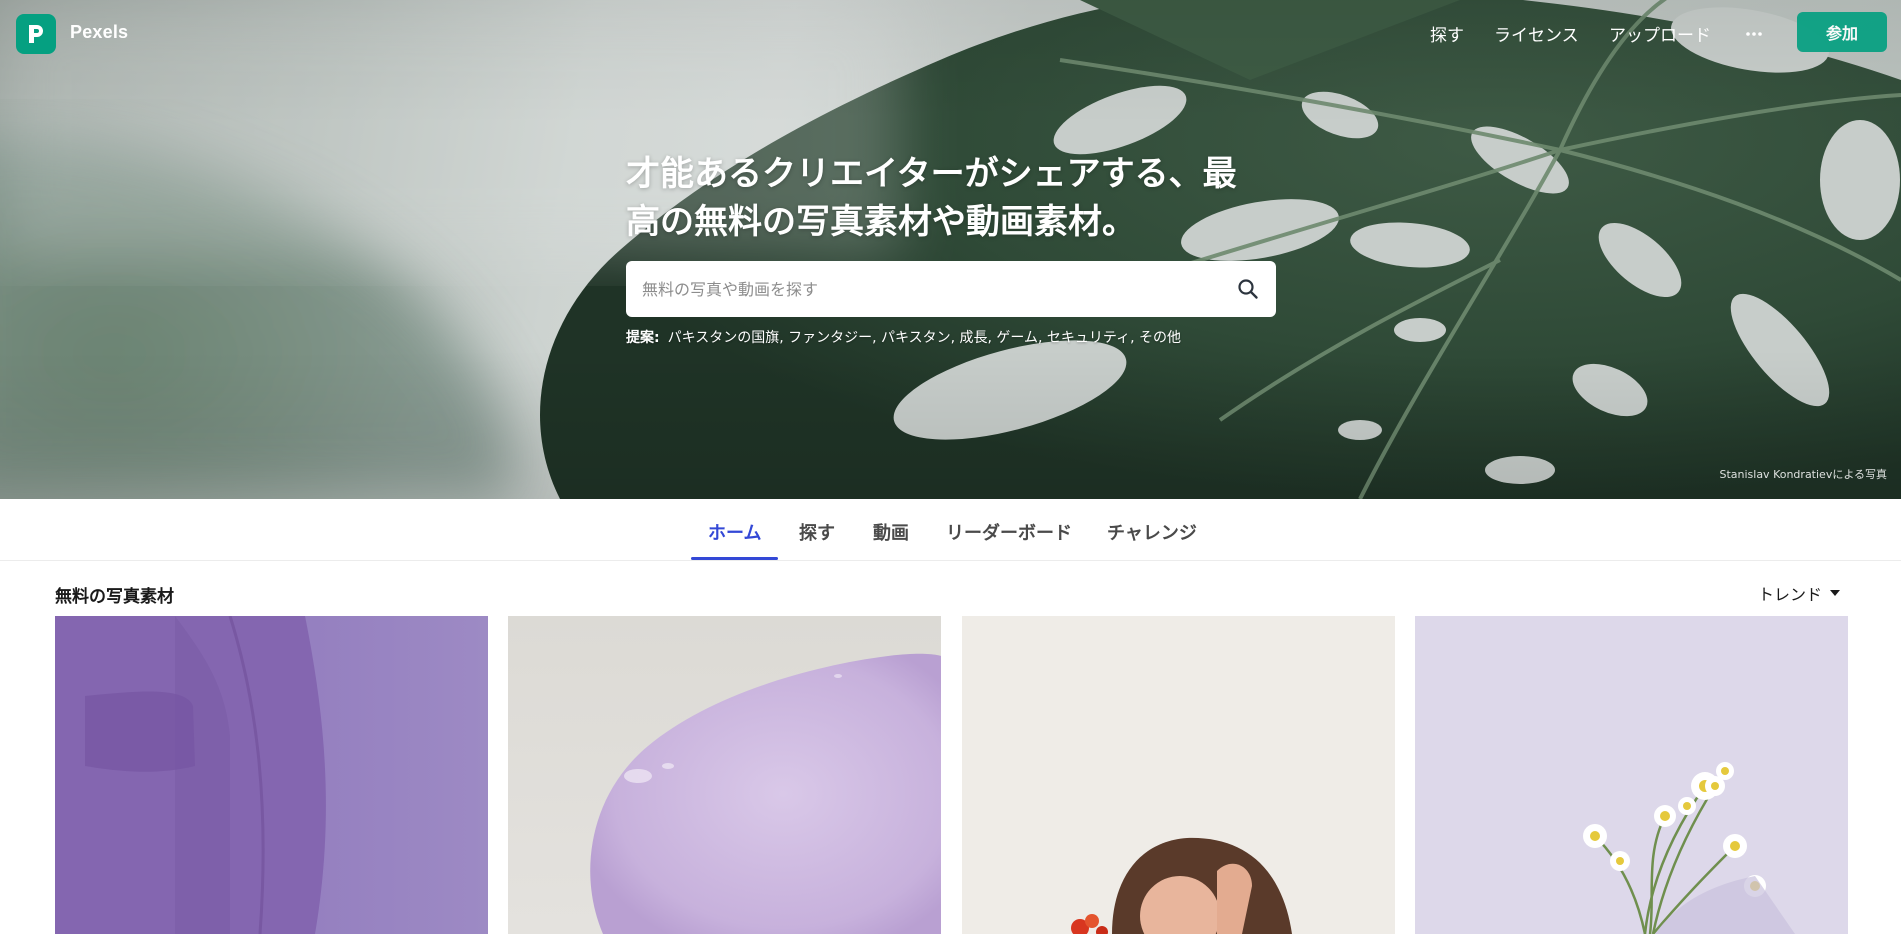 The image size is (1901, 934). Describe the element at coordinates (830, 338) in the screenshot. I see `suggestion-link: ファンタジー` at that location.